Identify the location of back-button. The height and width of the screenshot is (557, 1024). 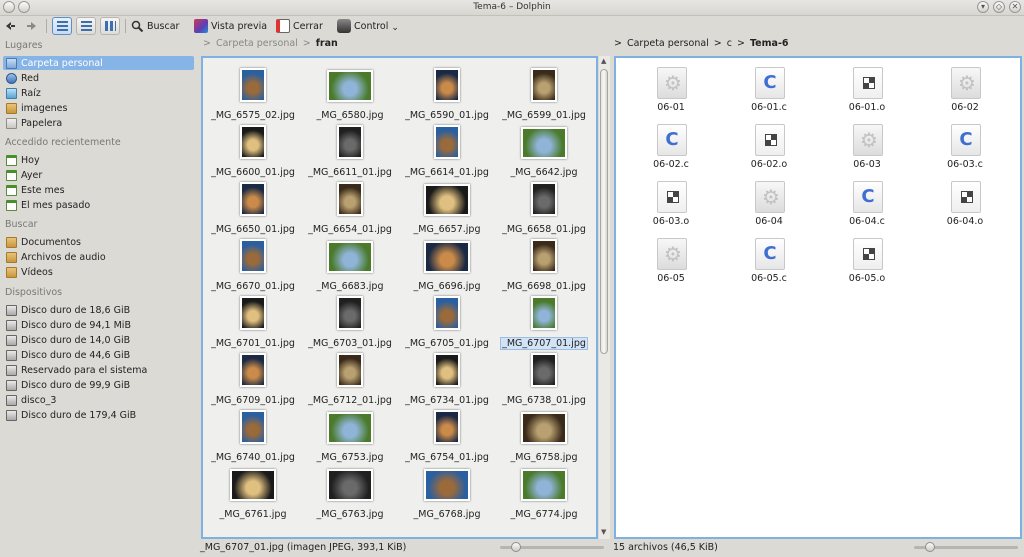
(10, 26).